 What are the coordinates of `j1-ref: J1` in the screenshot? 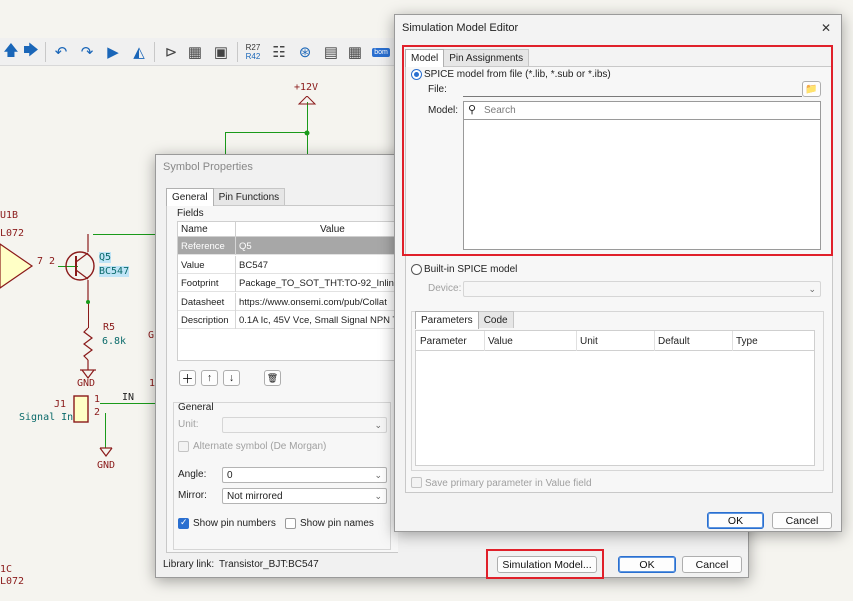 It's located at (60, 404).